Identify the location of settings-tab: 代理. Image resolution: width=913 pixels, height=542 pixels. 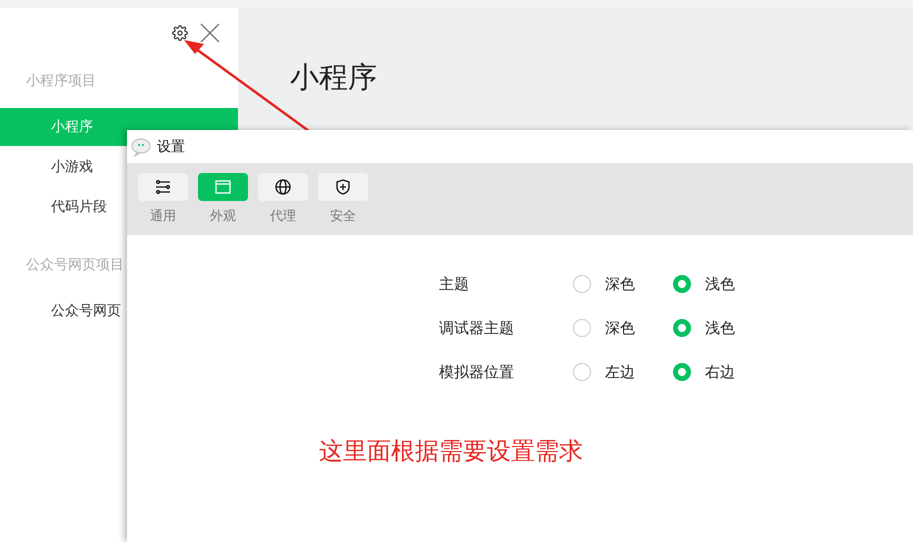
(283, 204).